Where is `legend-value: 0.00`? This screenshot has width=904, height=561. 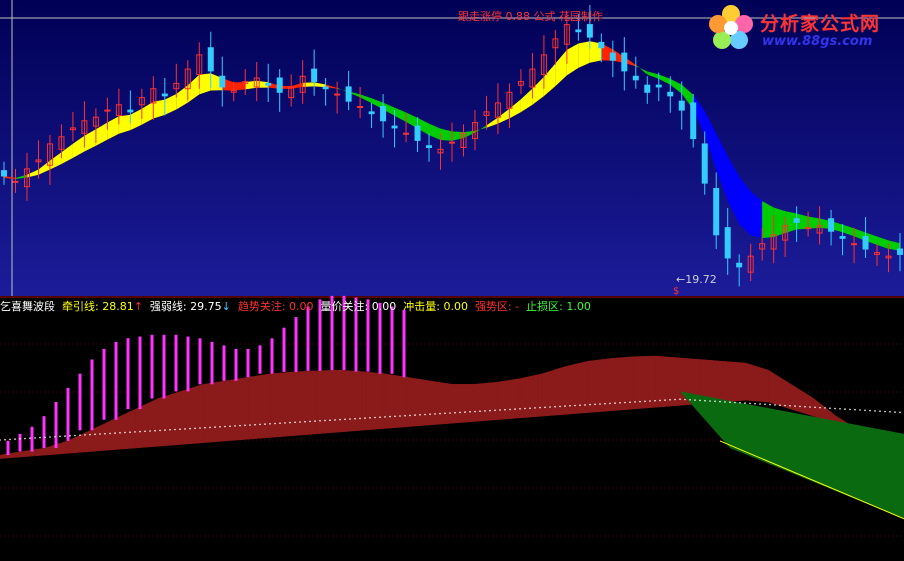 legend-value: 0.00 is located at coordinates (301, 306).